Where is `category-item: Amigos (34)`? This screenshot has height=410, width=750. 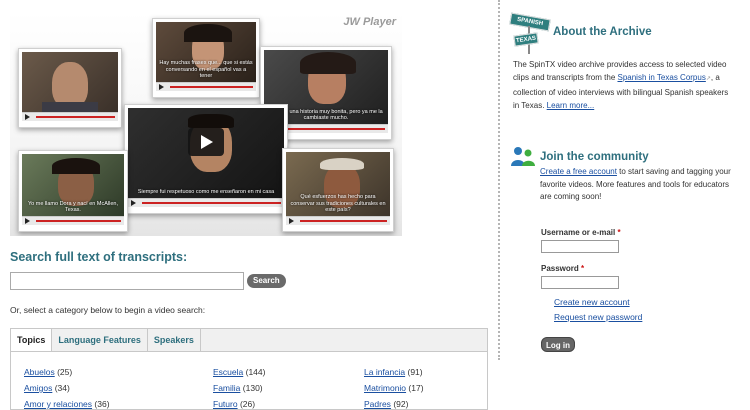
category-item: Amigos (34) is located at coordinates (67, 388).